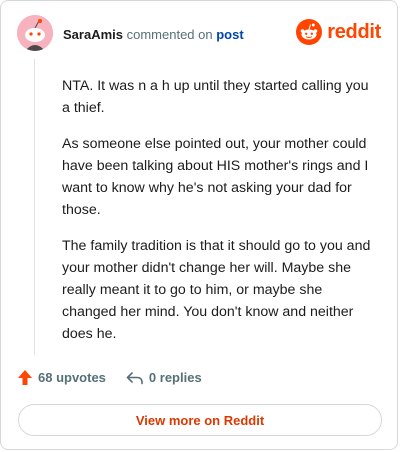  I want to click on reddit-logo: reddit, so click(338, 32).